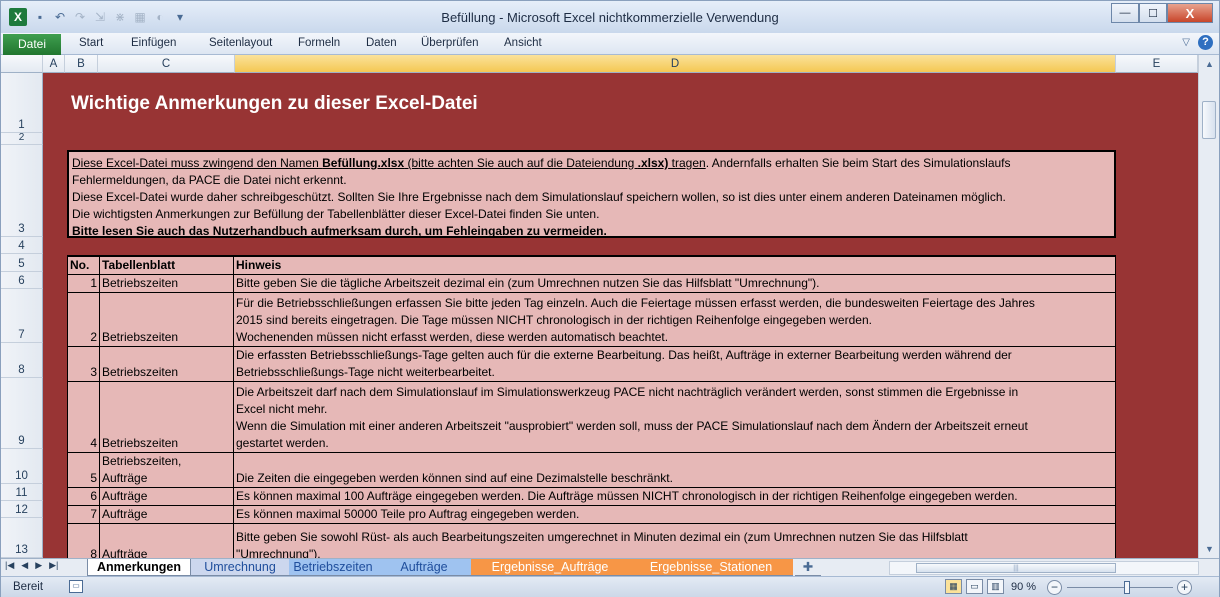  Describe the element at coordinates (81, 64) in the screenshot. I see `column-header-b: B` at that location.